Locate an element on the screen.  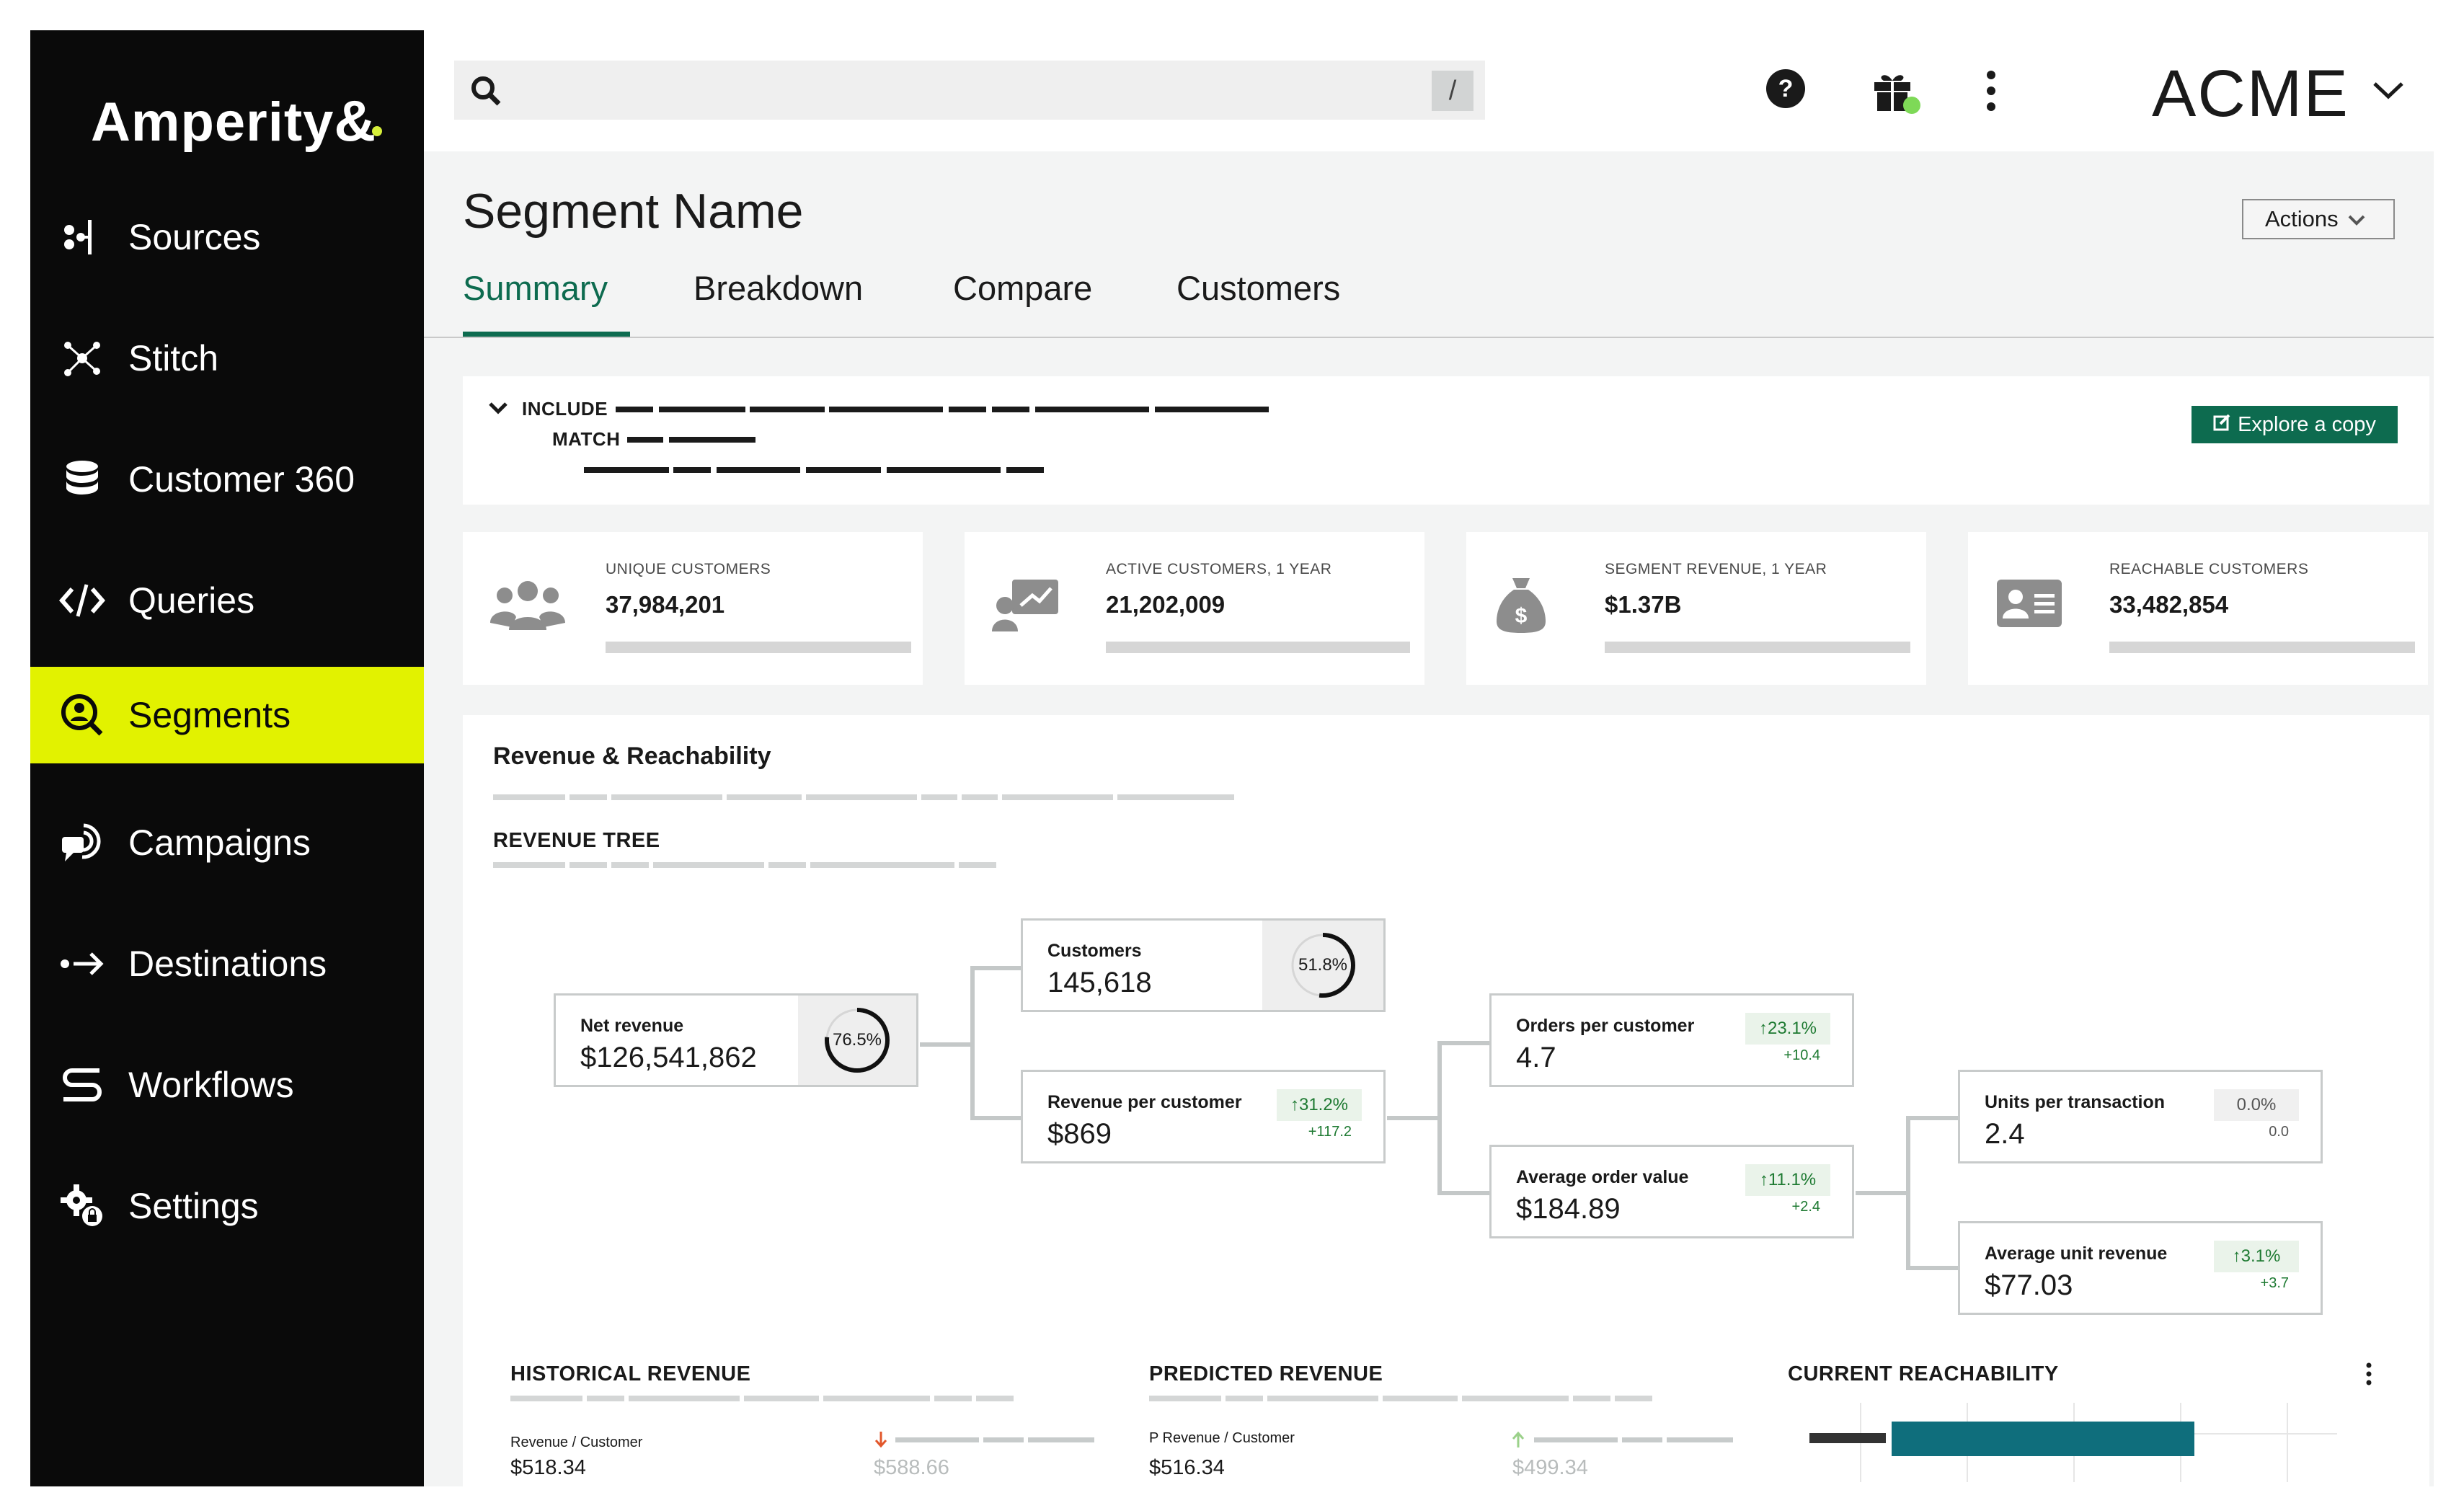
kpi-card-reachable-customers: REACHABLE CUSTOMERS 33,482,854 is located at coordinates (2198, 608).